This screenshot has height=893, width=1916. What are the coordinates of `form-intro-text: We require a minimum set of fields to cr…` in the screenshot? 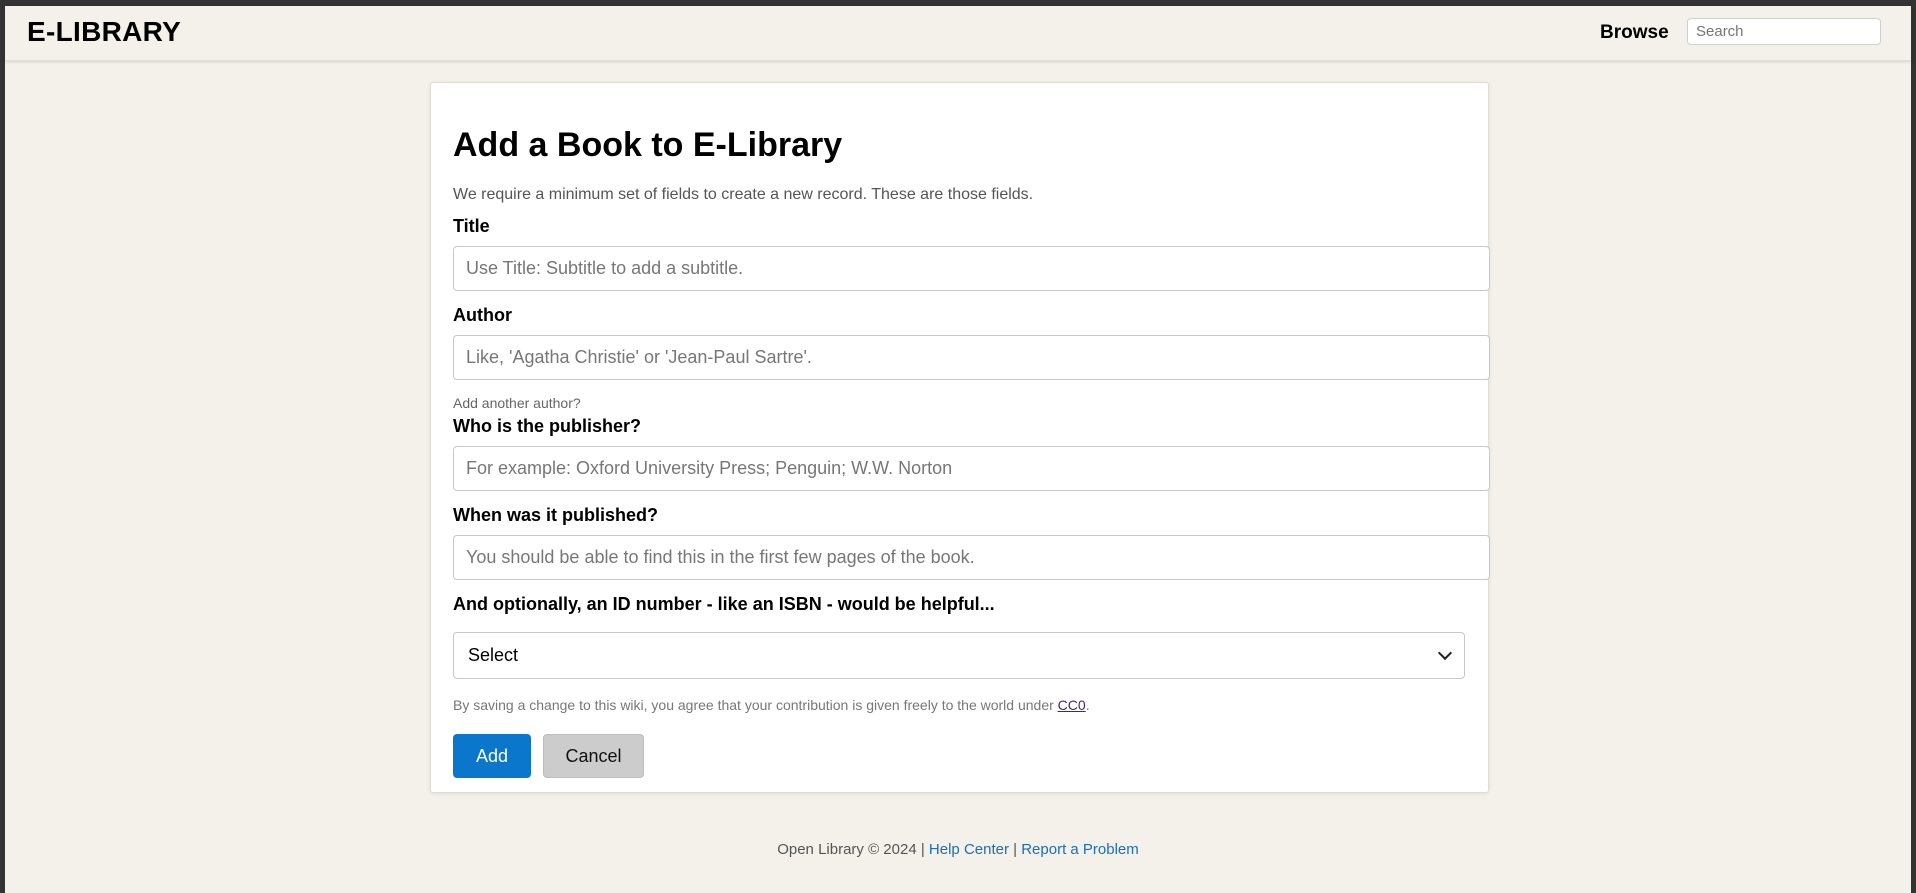 It's located at (743, 194).